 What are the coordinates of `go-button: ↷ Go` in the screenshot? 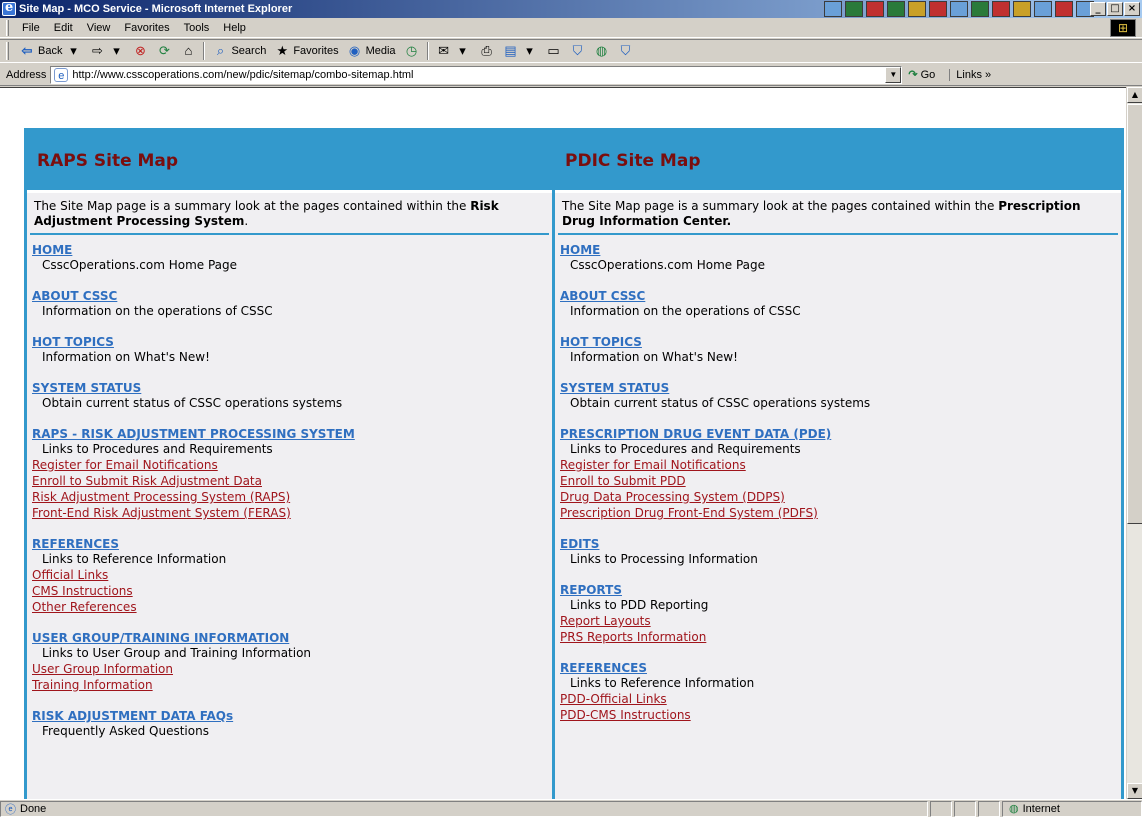 It's located at (921, 75).